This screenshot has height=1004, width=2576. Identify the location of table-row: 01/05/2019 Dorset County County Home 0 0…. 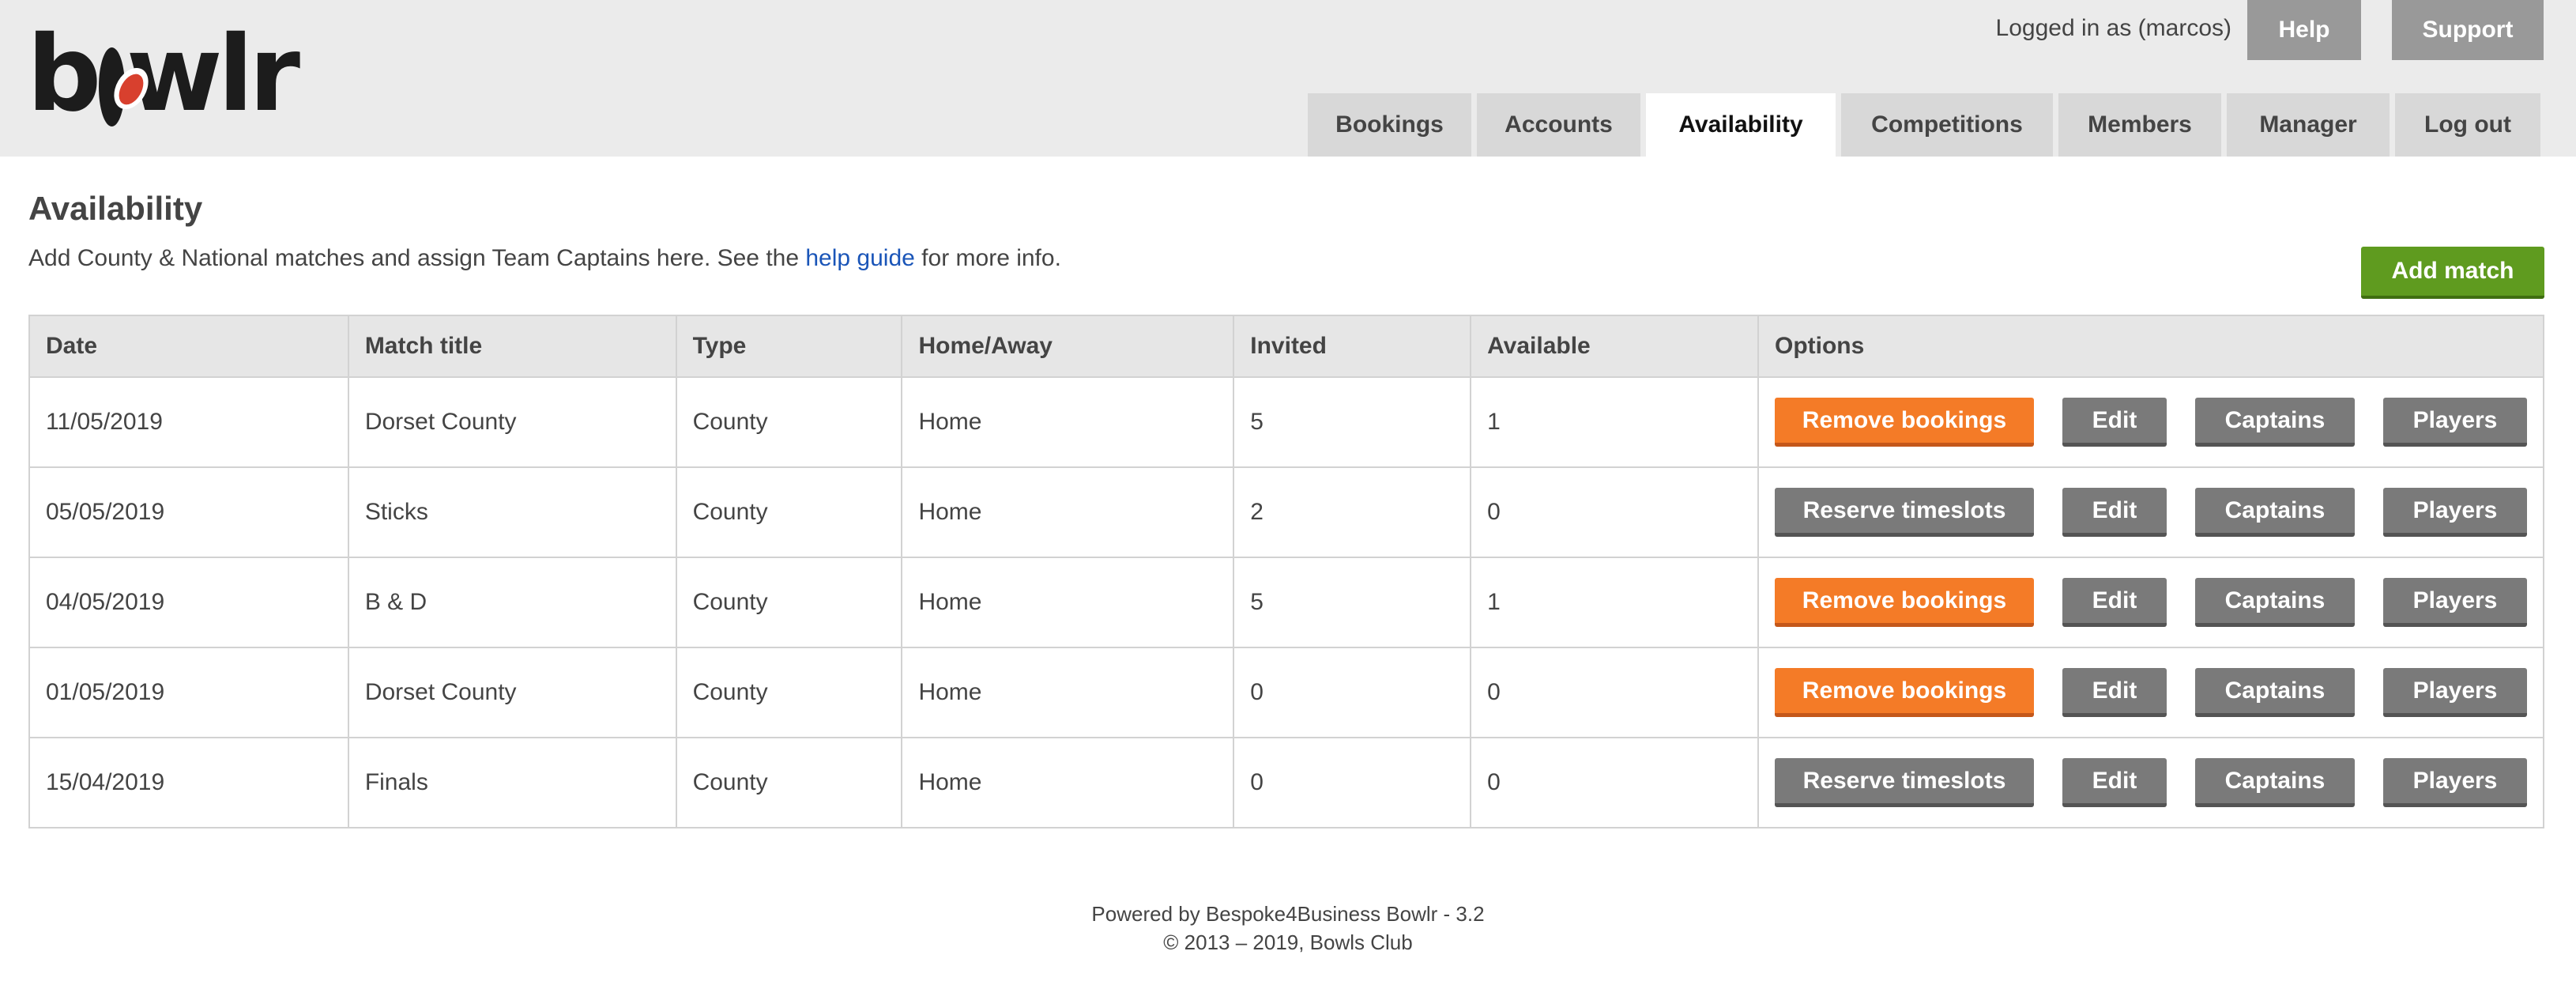
(1286, 692).